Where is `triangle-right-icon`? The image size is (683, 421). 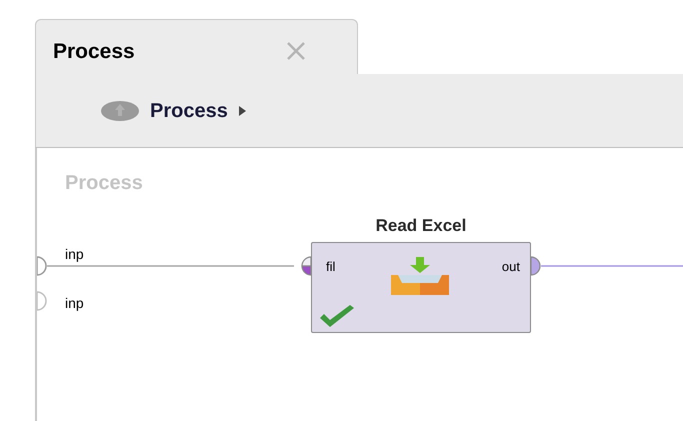 triangle-right-icon is located at coordinates (242, 110).